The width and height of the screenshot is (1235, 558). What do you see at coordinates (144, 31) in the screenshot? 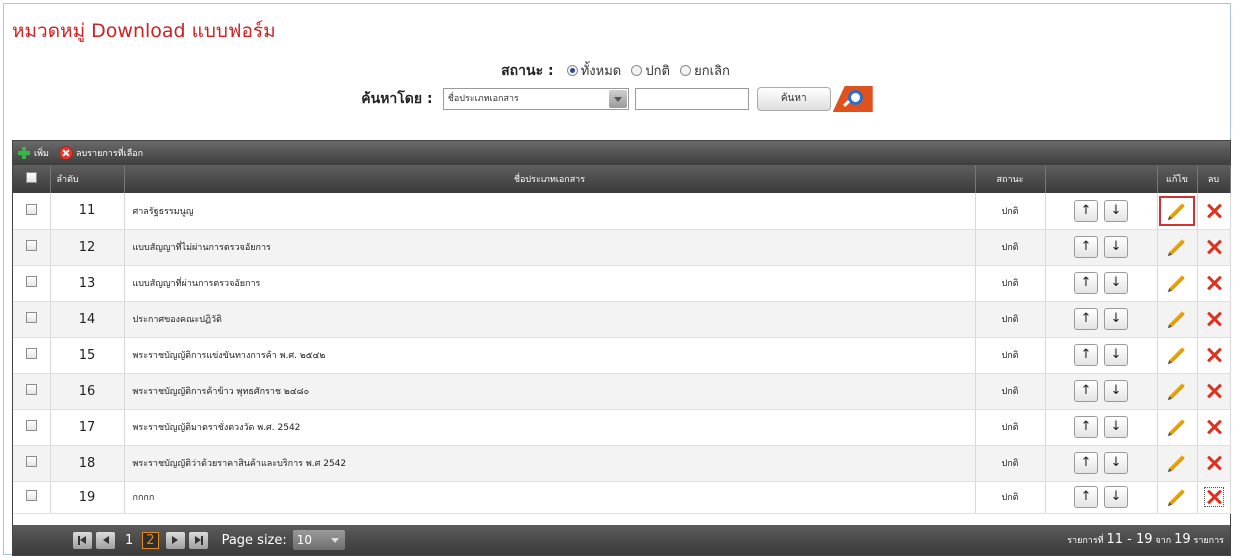
I see `page-title: หมวดหมู่ Download แบบฟอร์ม` at bounding box center [144, 31].